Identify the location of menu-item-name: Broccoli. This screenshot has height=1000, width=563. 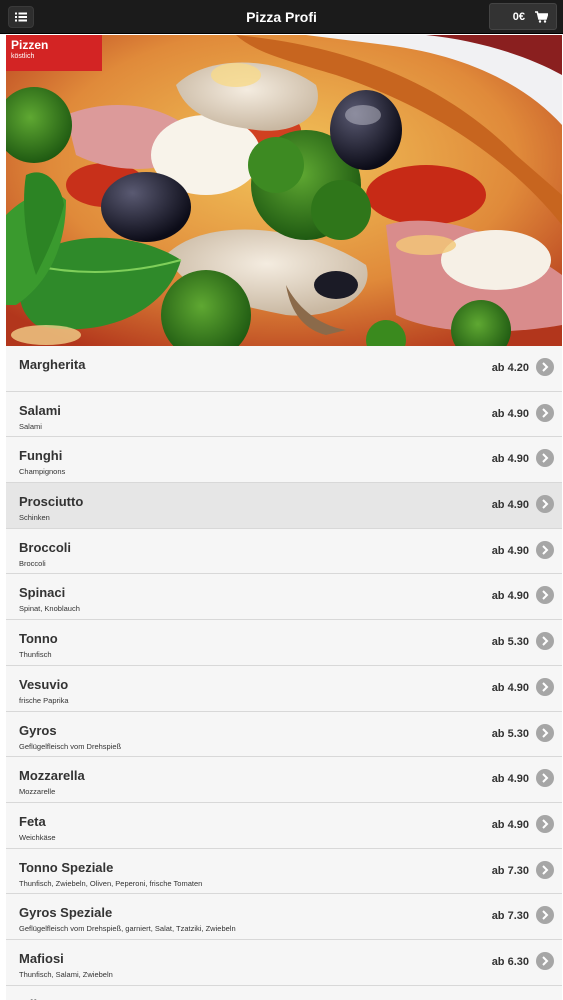
(45, 547).